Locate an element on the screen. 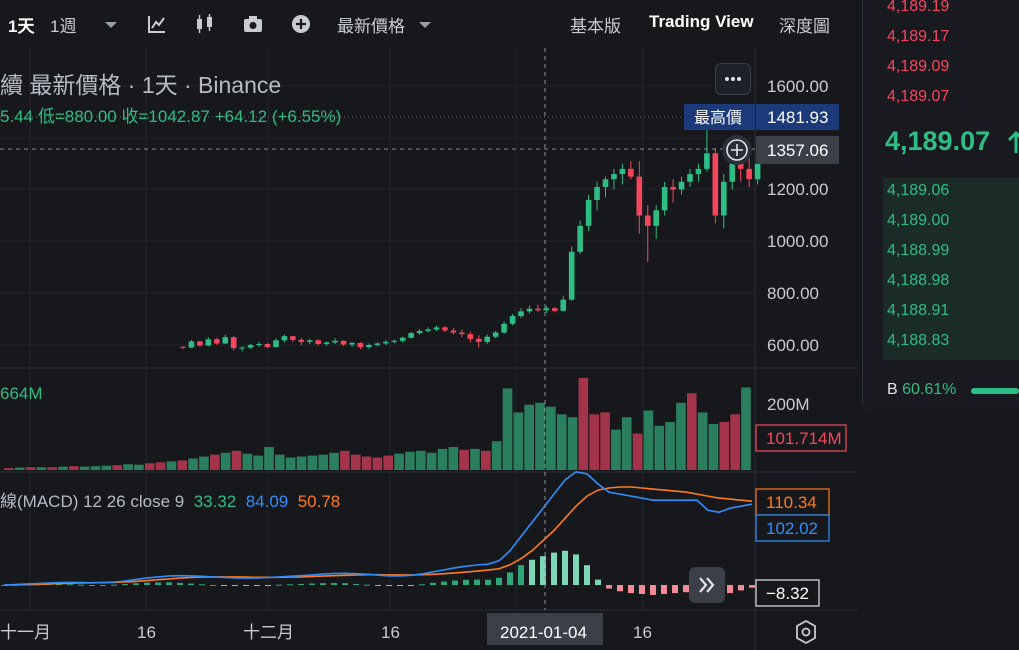 This screenshot has height=650, width=1019. macd-hist-badge-value: −8.32 is located at coordinates (787, 593).